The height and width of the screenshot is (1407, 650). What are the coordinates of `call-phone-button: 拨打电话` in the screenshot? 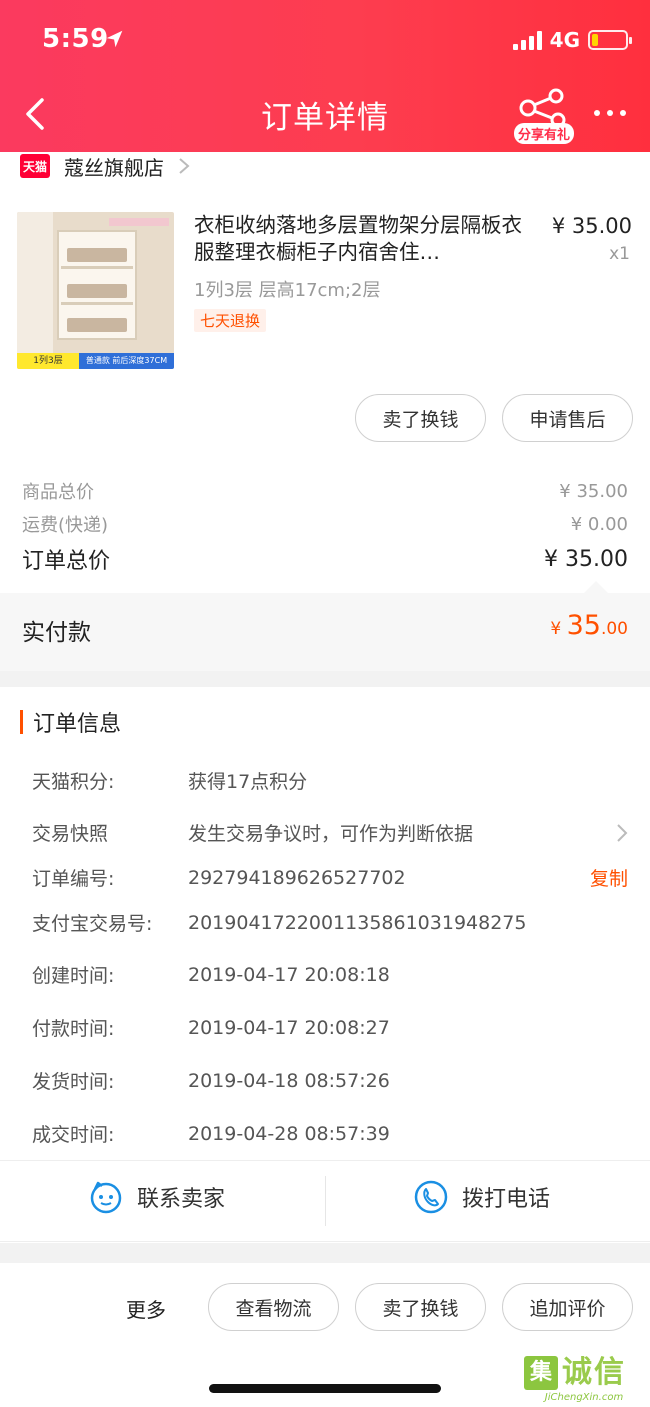 It's located at (482, 1197).